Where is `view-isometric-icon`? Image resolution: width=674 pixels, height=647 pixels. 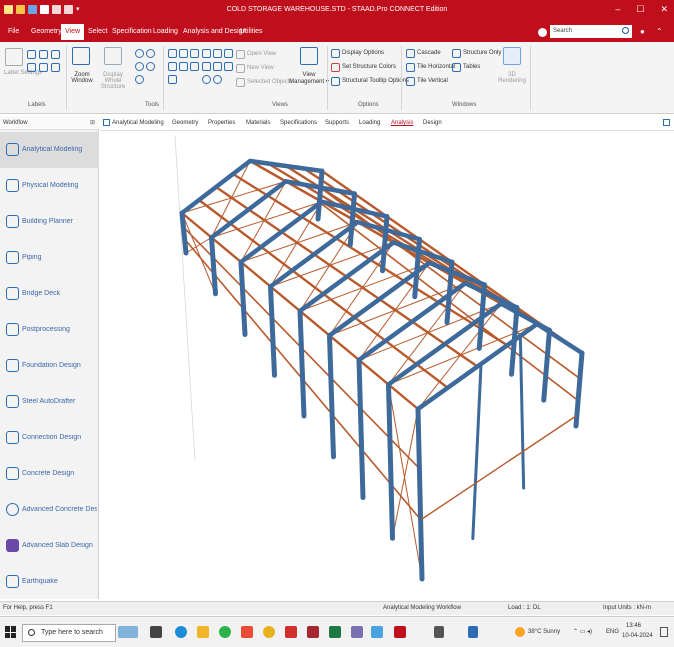
view-isometric-icon is located at coordinates (172, 79).